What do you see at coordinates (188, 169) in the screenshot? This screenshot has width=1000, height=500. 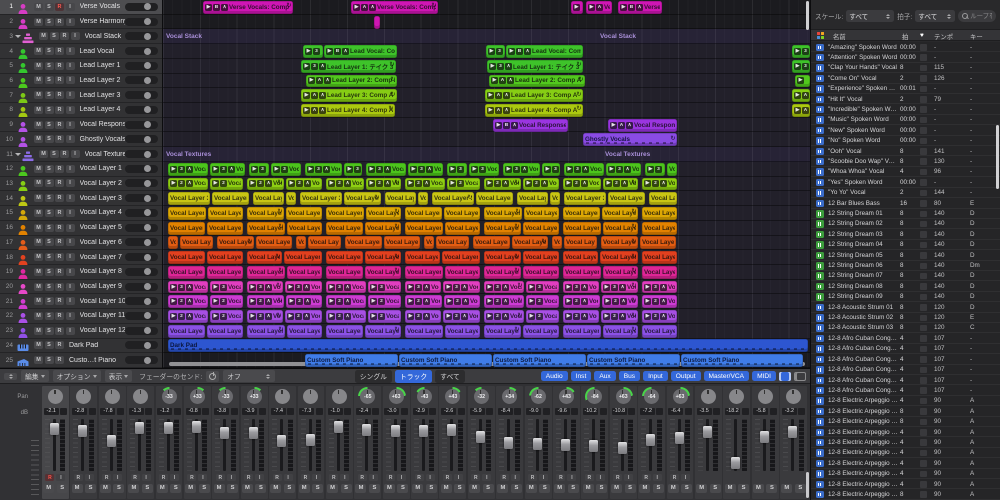 I see `region-vocal-layer-1: ▶3∧Vocal Layer 1` at bounding box center [188, 169].